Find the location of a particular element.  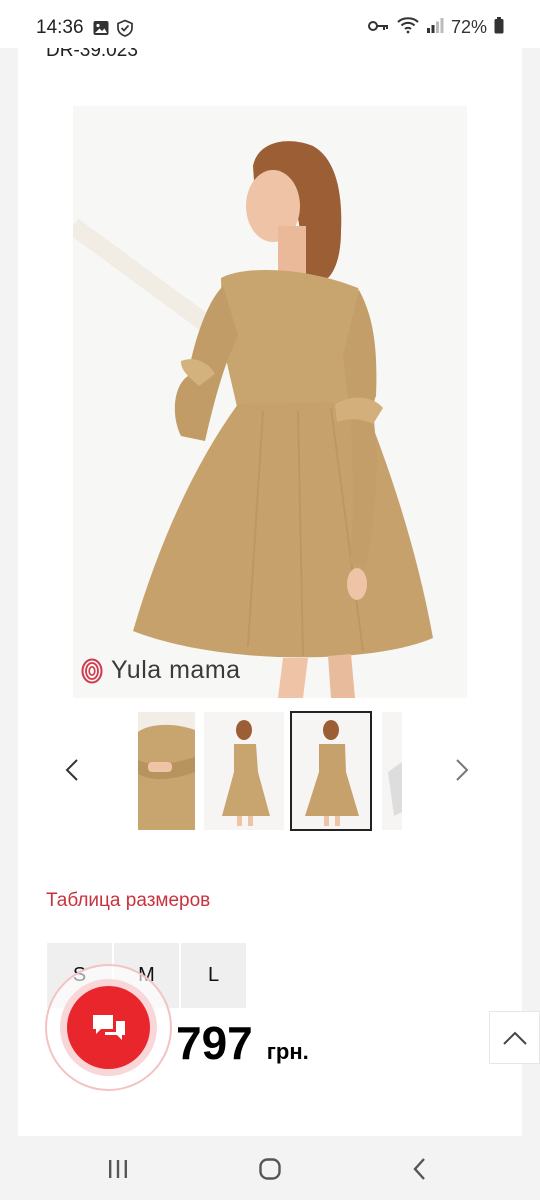

signal-icon is located at coordinates (435, 27).